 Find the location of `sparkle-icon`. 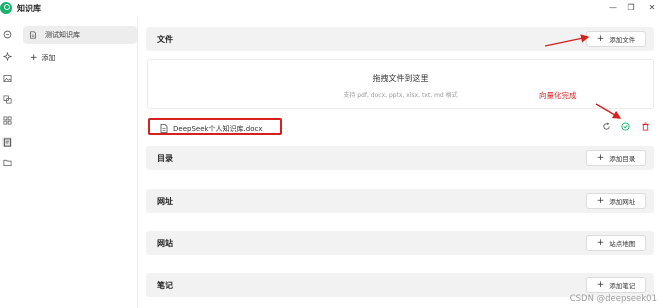

sparkle-icon is located at coordinates (7, 56).